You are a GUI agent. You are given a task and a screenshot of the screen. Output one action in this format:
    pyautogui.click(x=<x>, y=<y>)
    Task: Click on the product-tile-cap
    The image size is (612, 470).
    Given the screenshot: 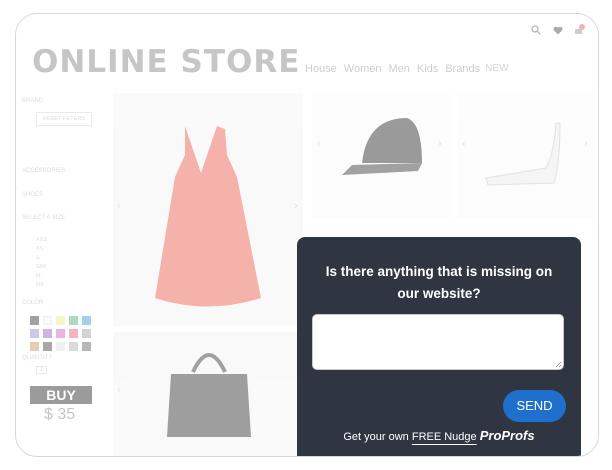 What is the action you would take?
    pyautogui.click(x=382, y=155)
    